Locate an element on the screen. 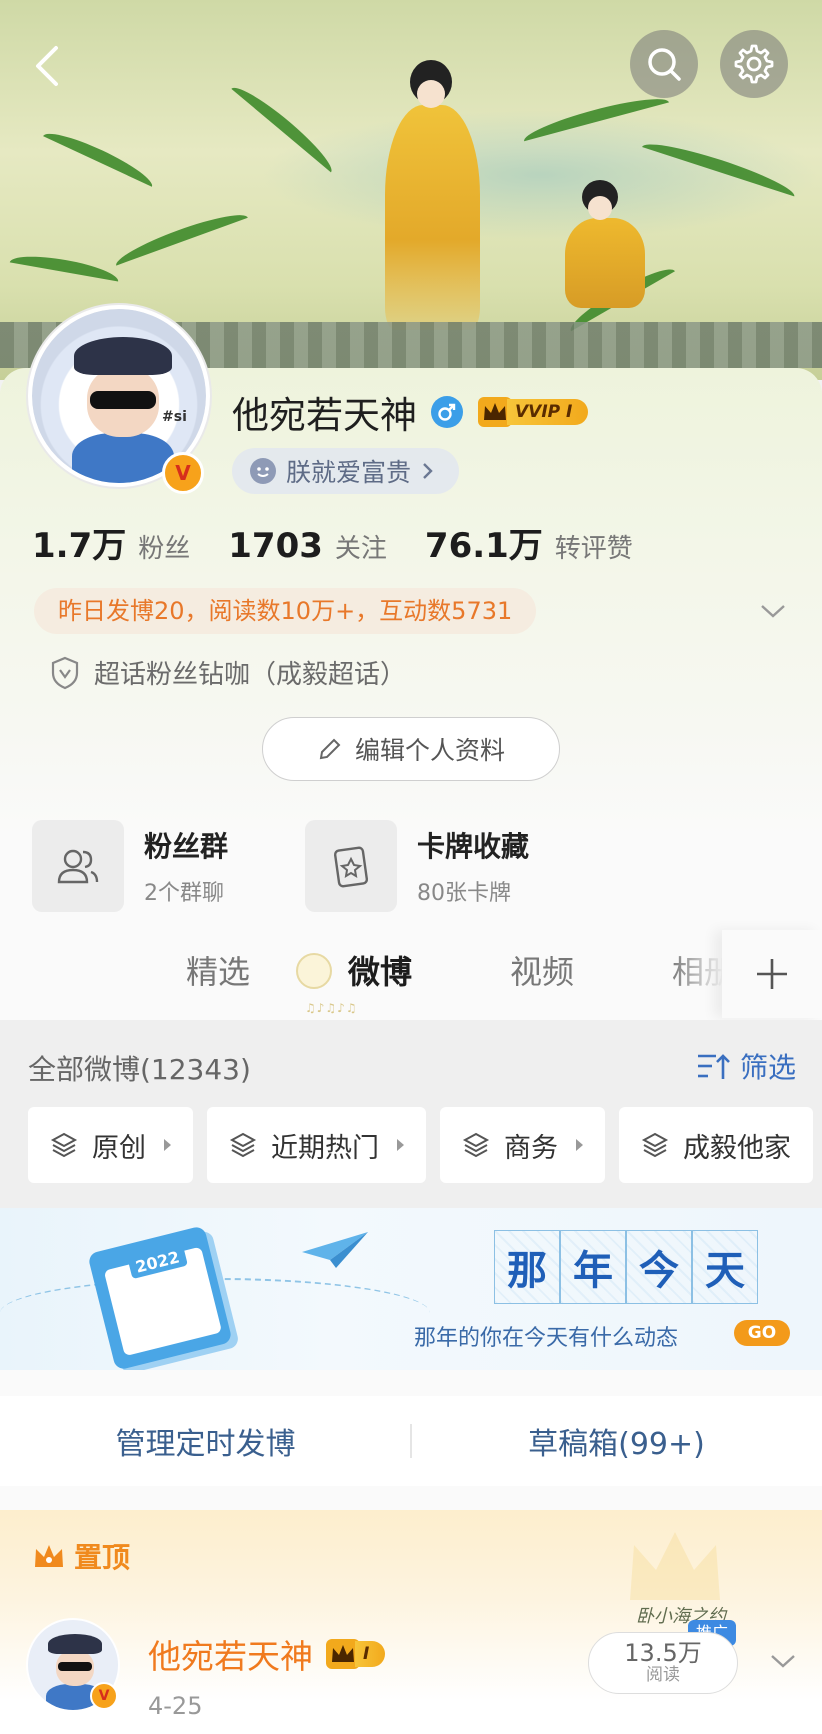 This screenshot has width=822, height=1734. on-this-day-banner: 2022 那 年 今 天 那年的你在今天有什么动态 GO is located at coordinates (411, 1289).